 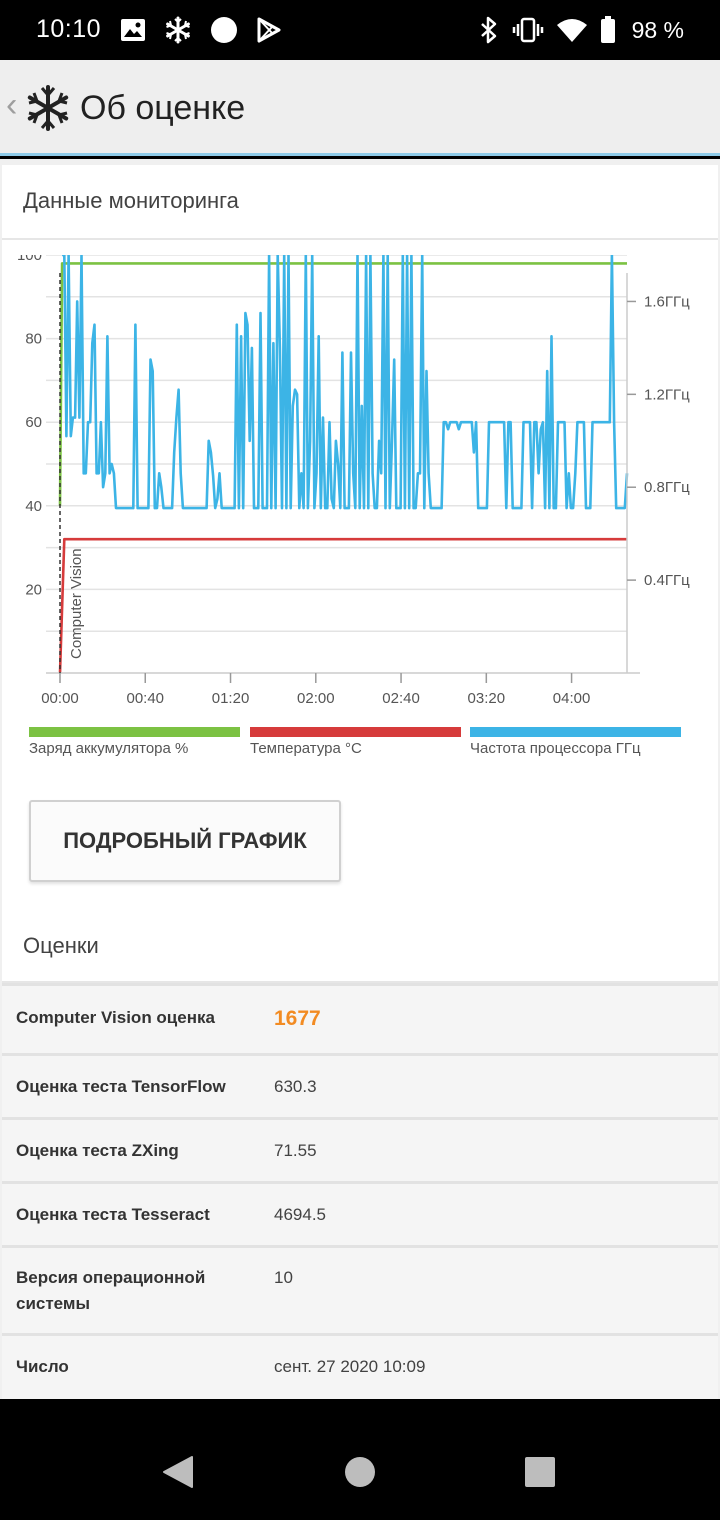 What do you see at coordinates (306, 748) in the screenshot?
I see `legend-temperature-label: Температура °C` at bounding box center [306, 748].